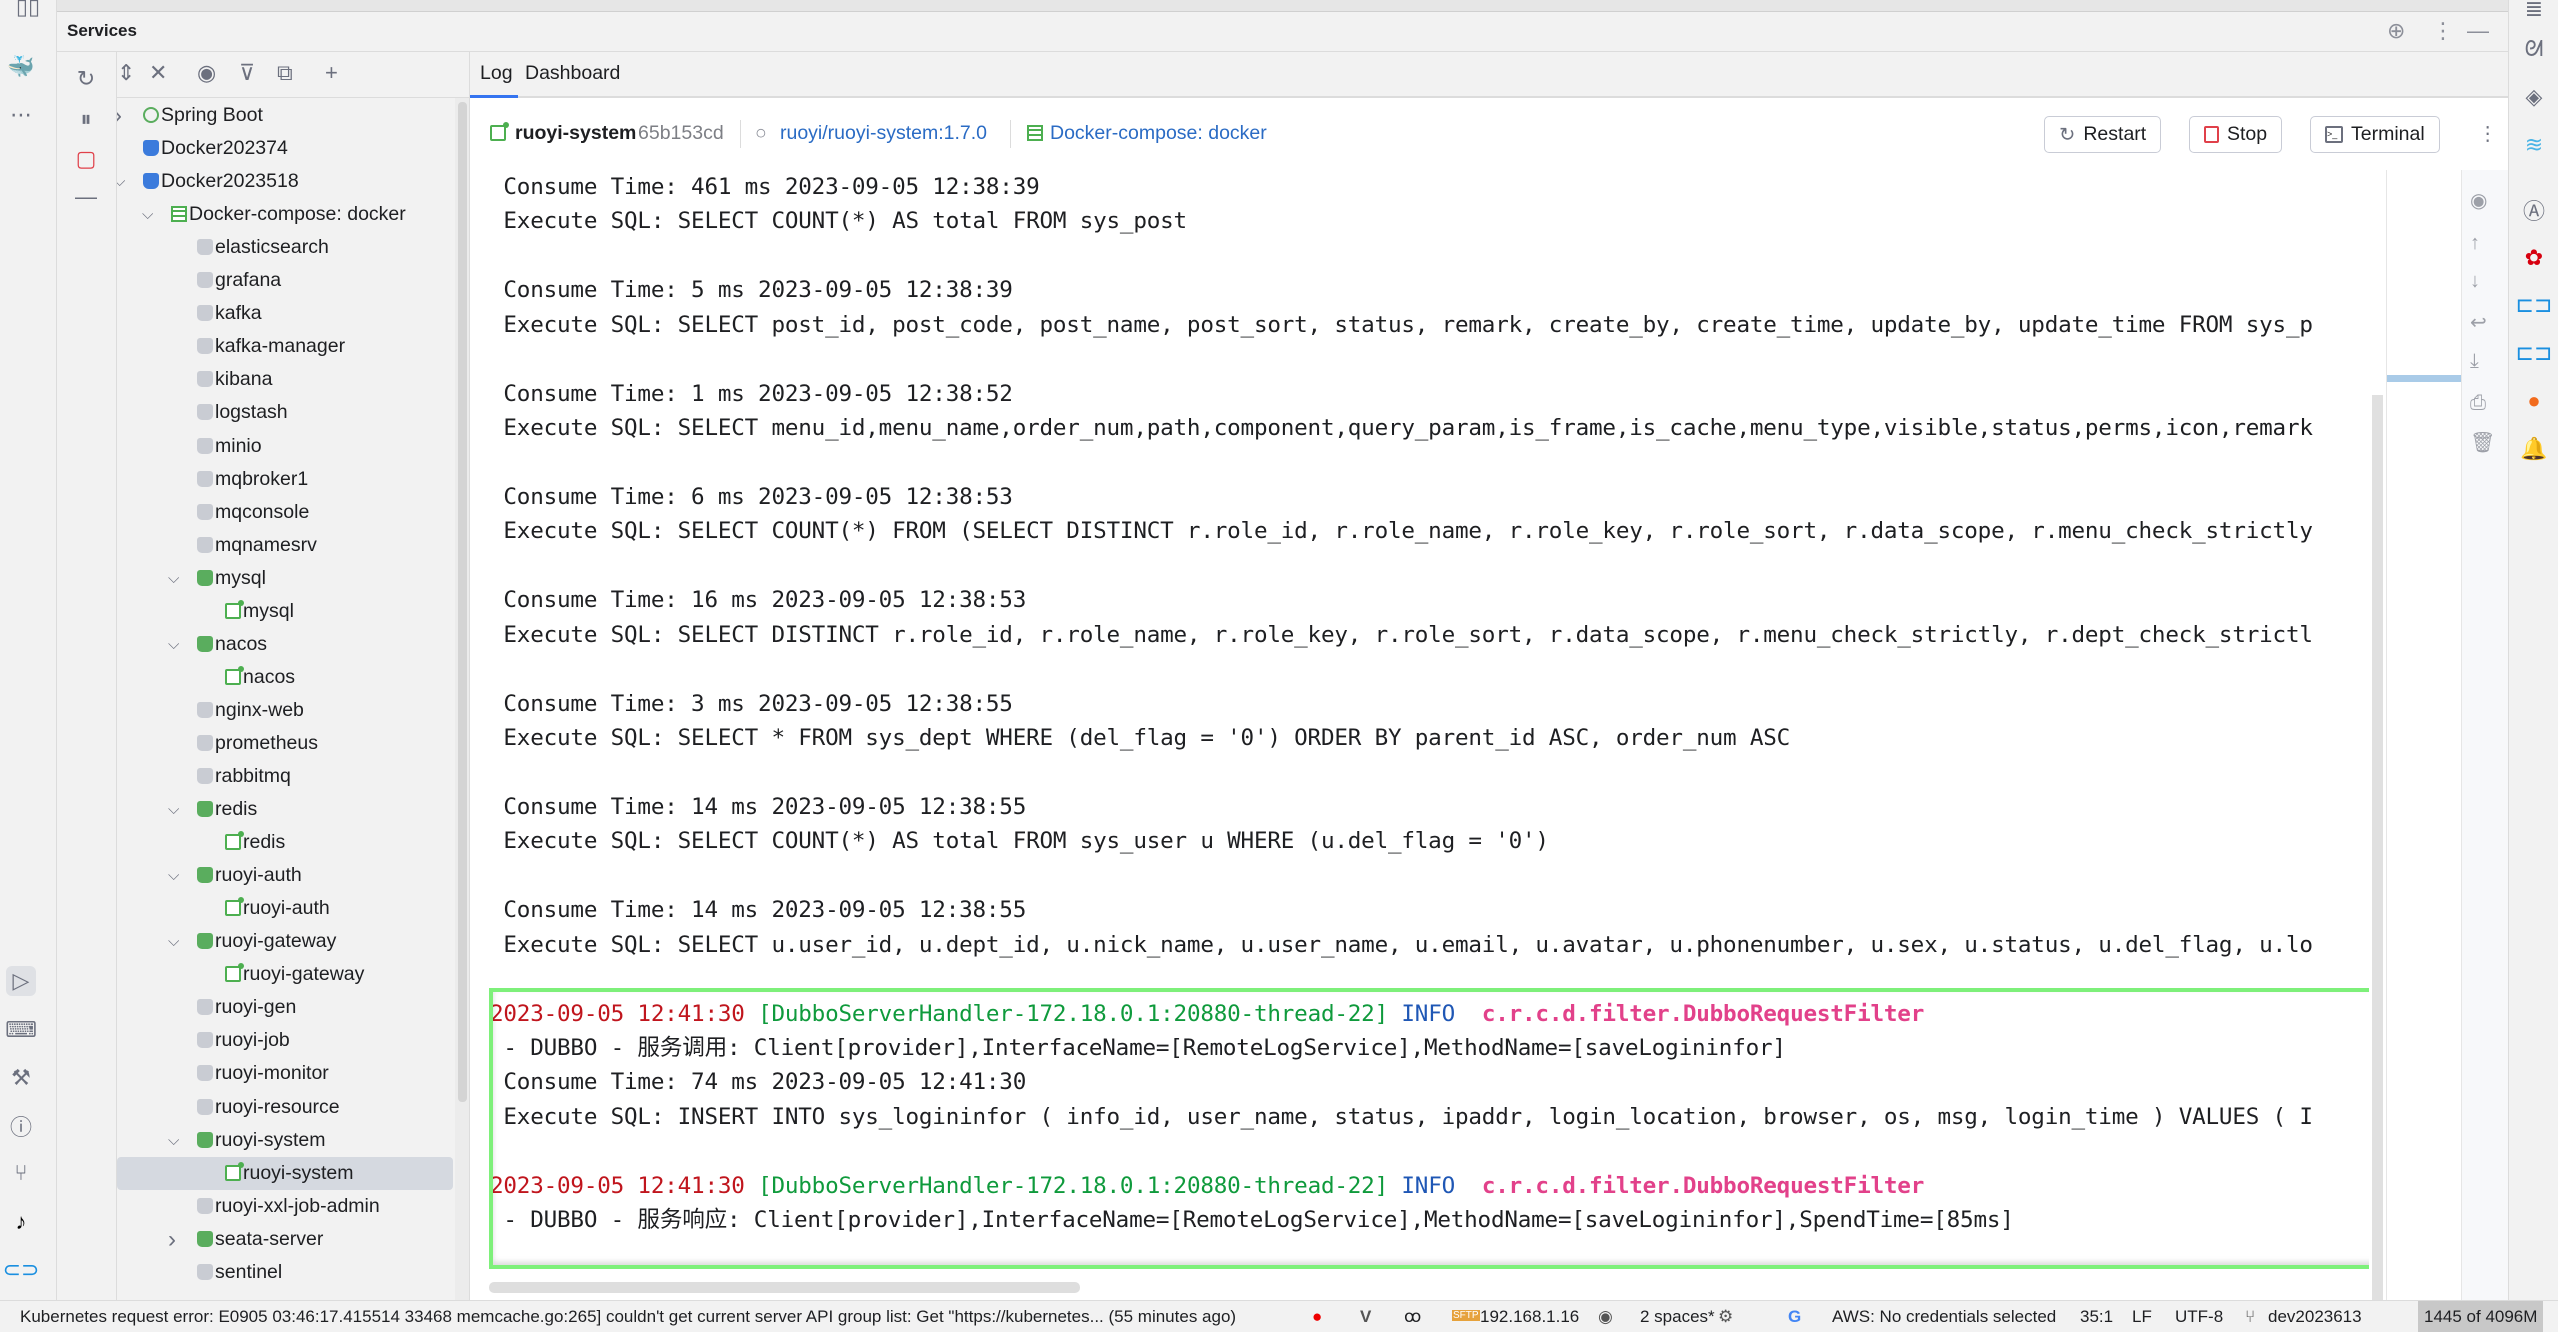  What do you see at coordinates (2481, 1316) in the screenshot?
I see `memory-indicator: 1445 of 4096M` at bounding box center [2481, 1316].